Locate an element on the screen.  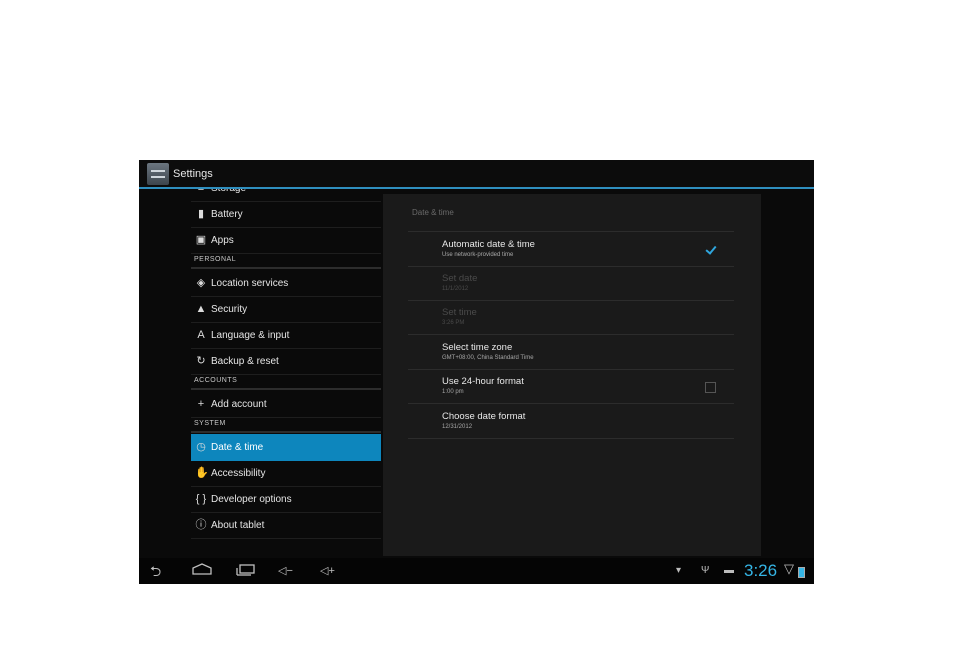
sidebar-header-label: SYSTEM is located at coordinates (210, 423).